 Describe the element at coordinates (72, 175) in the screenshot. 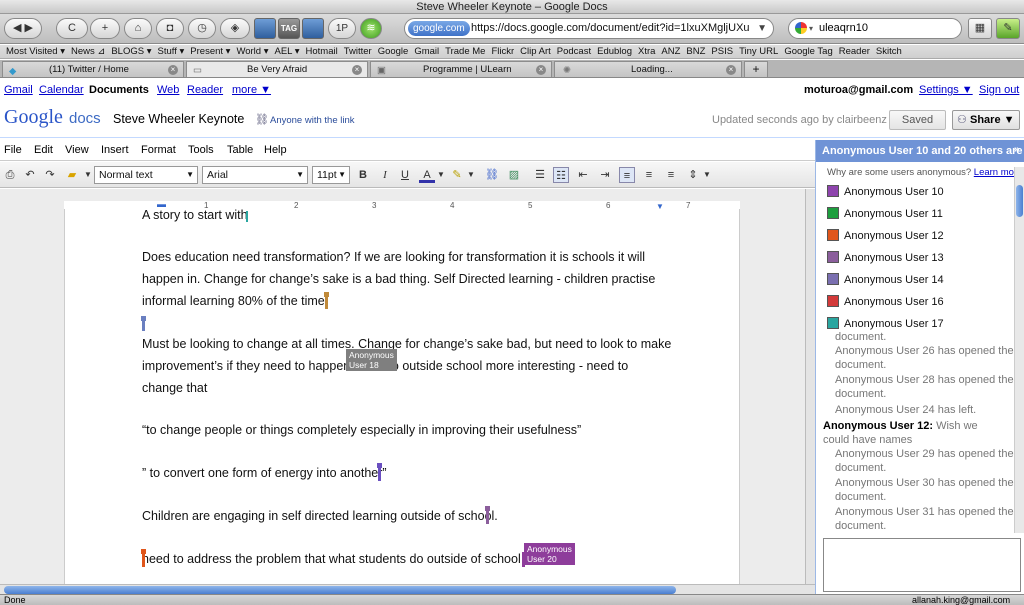

I see `paint-format-icon: ▰` at that location.